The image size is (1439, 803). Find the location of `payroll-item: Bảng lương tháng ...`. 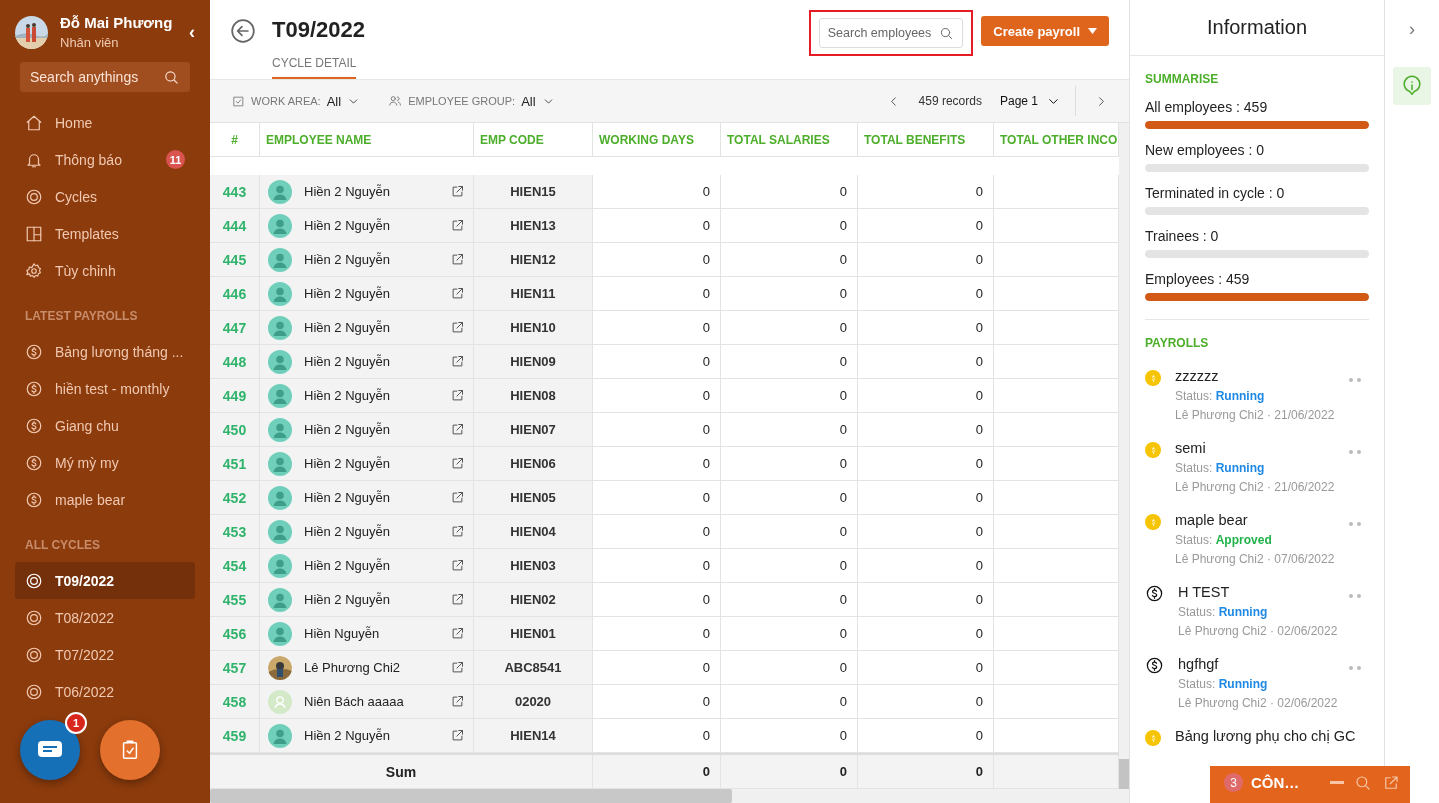

payroll-item: Bảng lương tháng ... is located at coordinates (105, 351).